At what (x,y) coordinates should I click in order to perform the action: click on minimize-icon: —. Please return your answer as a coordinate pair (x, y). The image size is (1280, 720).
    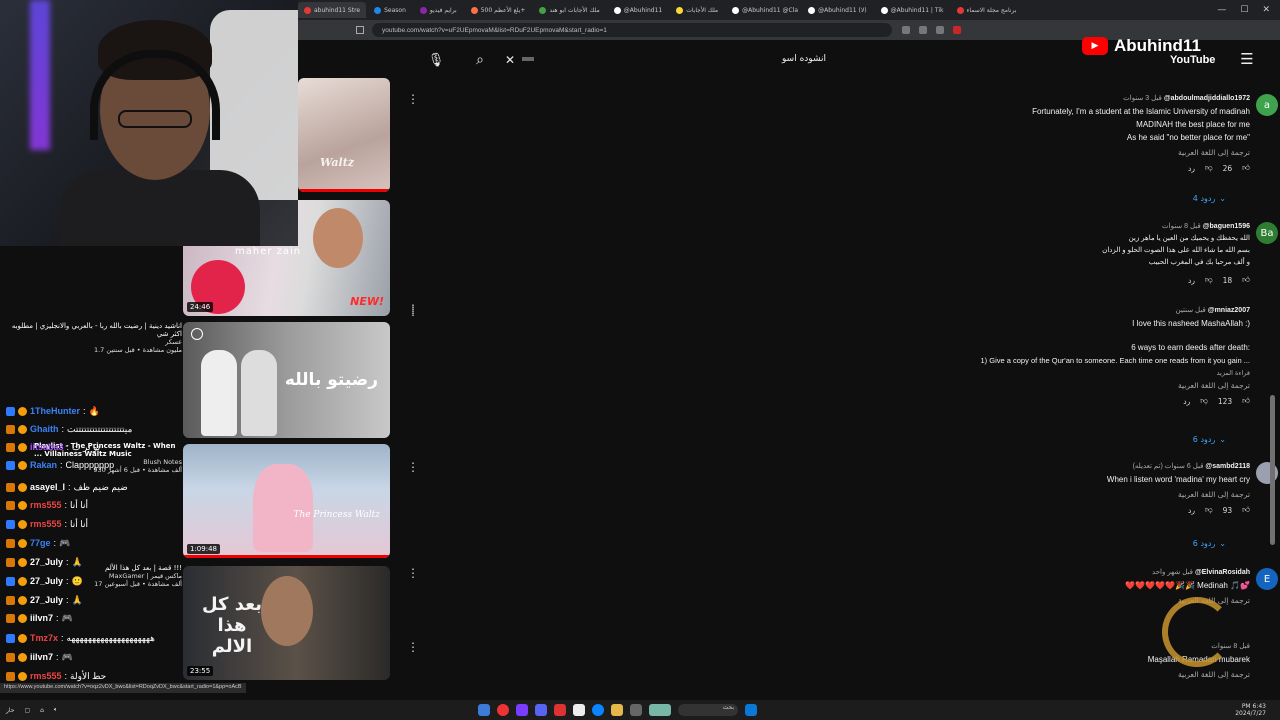
    Looking at the image, I should click on (1221, 10).